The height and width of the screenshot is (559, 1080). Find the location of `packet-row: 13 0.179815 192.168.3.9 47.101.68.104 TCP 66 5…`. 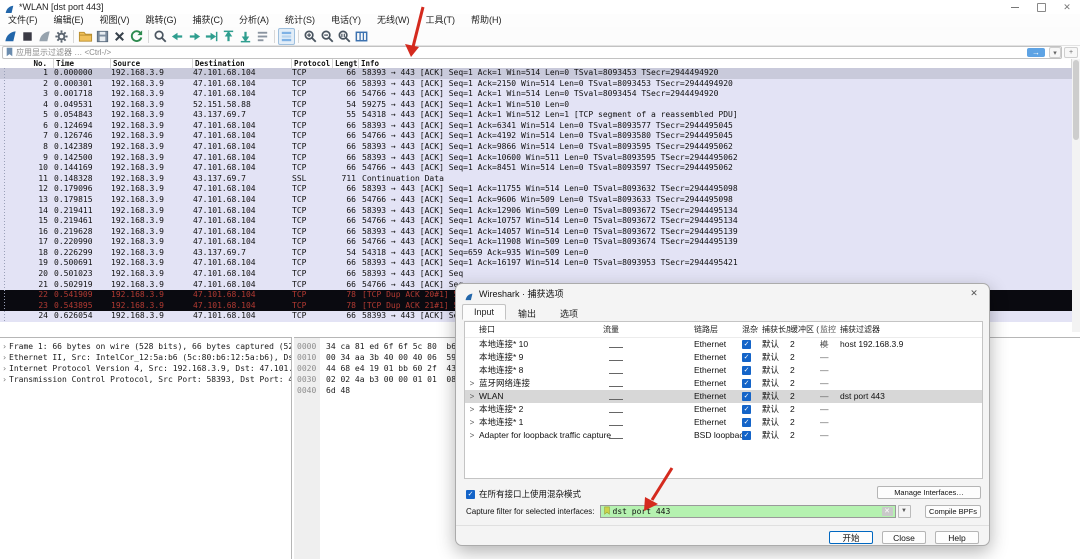

packet-row: 13 0.179815 192.168.3.9 47.101.68.104 TCP 66 5… is located at coordinates (536, 200).